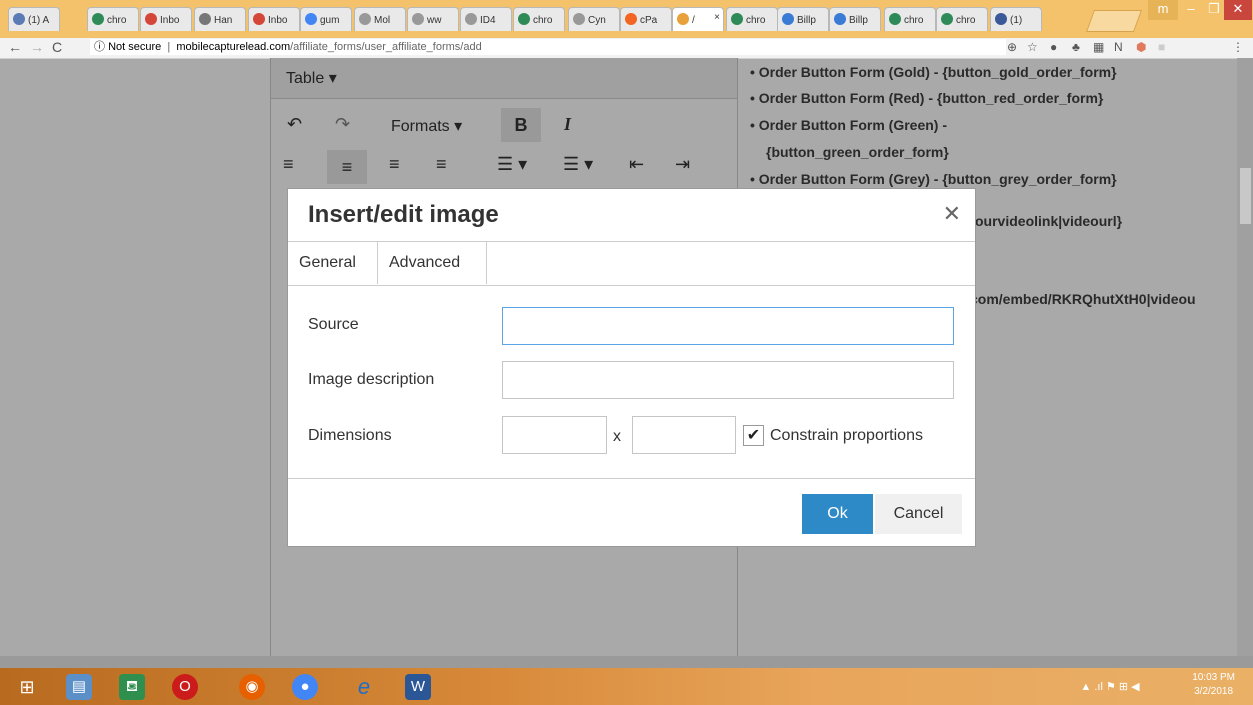 The width and height of the screenshot is (1253, 705). I want to click on profile-button: m, so click(1163, 10).